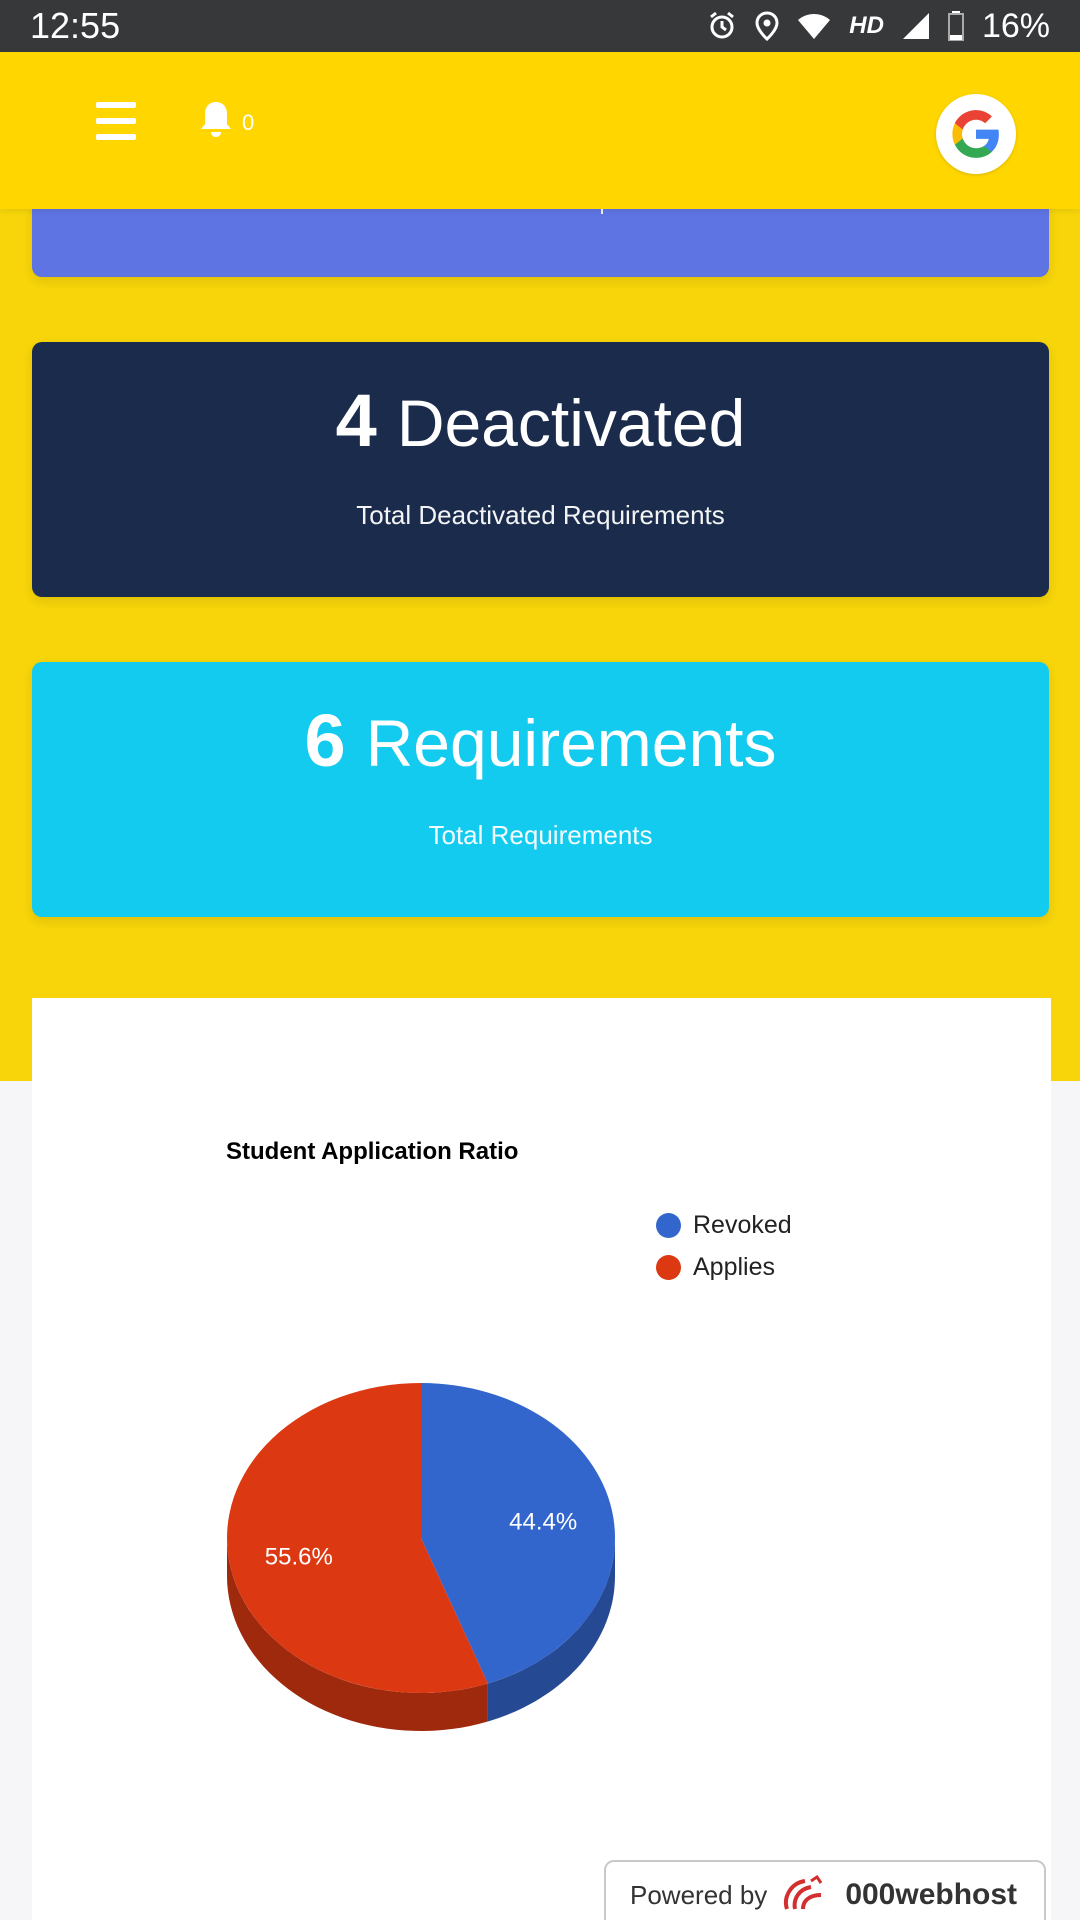  I want to click on status-time: 12:55, so click(75, 25).